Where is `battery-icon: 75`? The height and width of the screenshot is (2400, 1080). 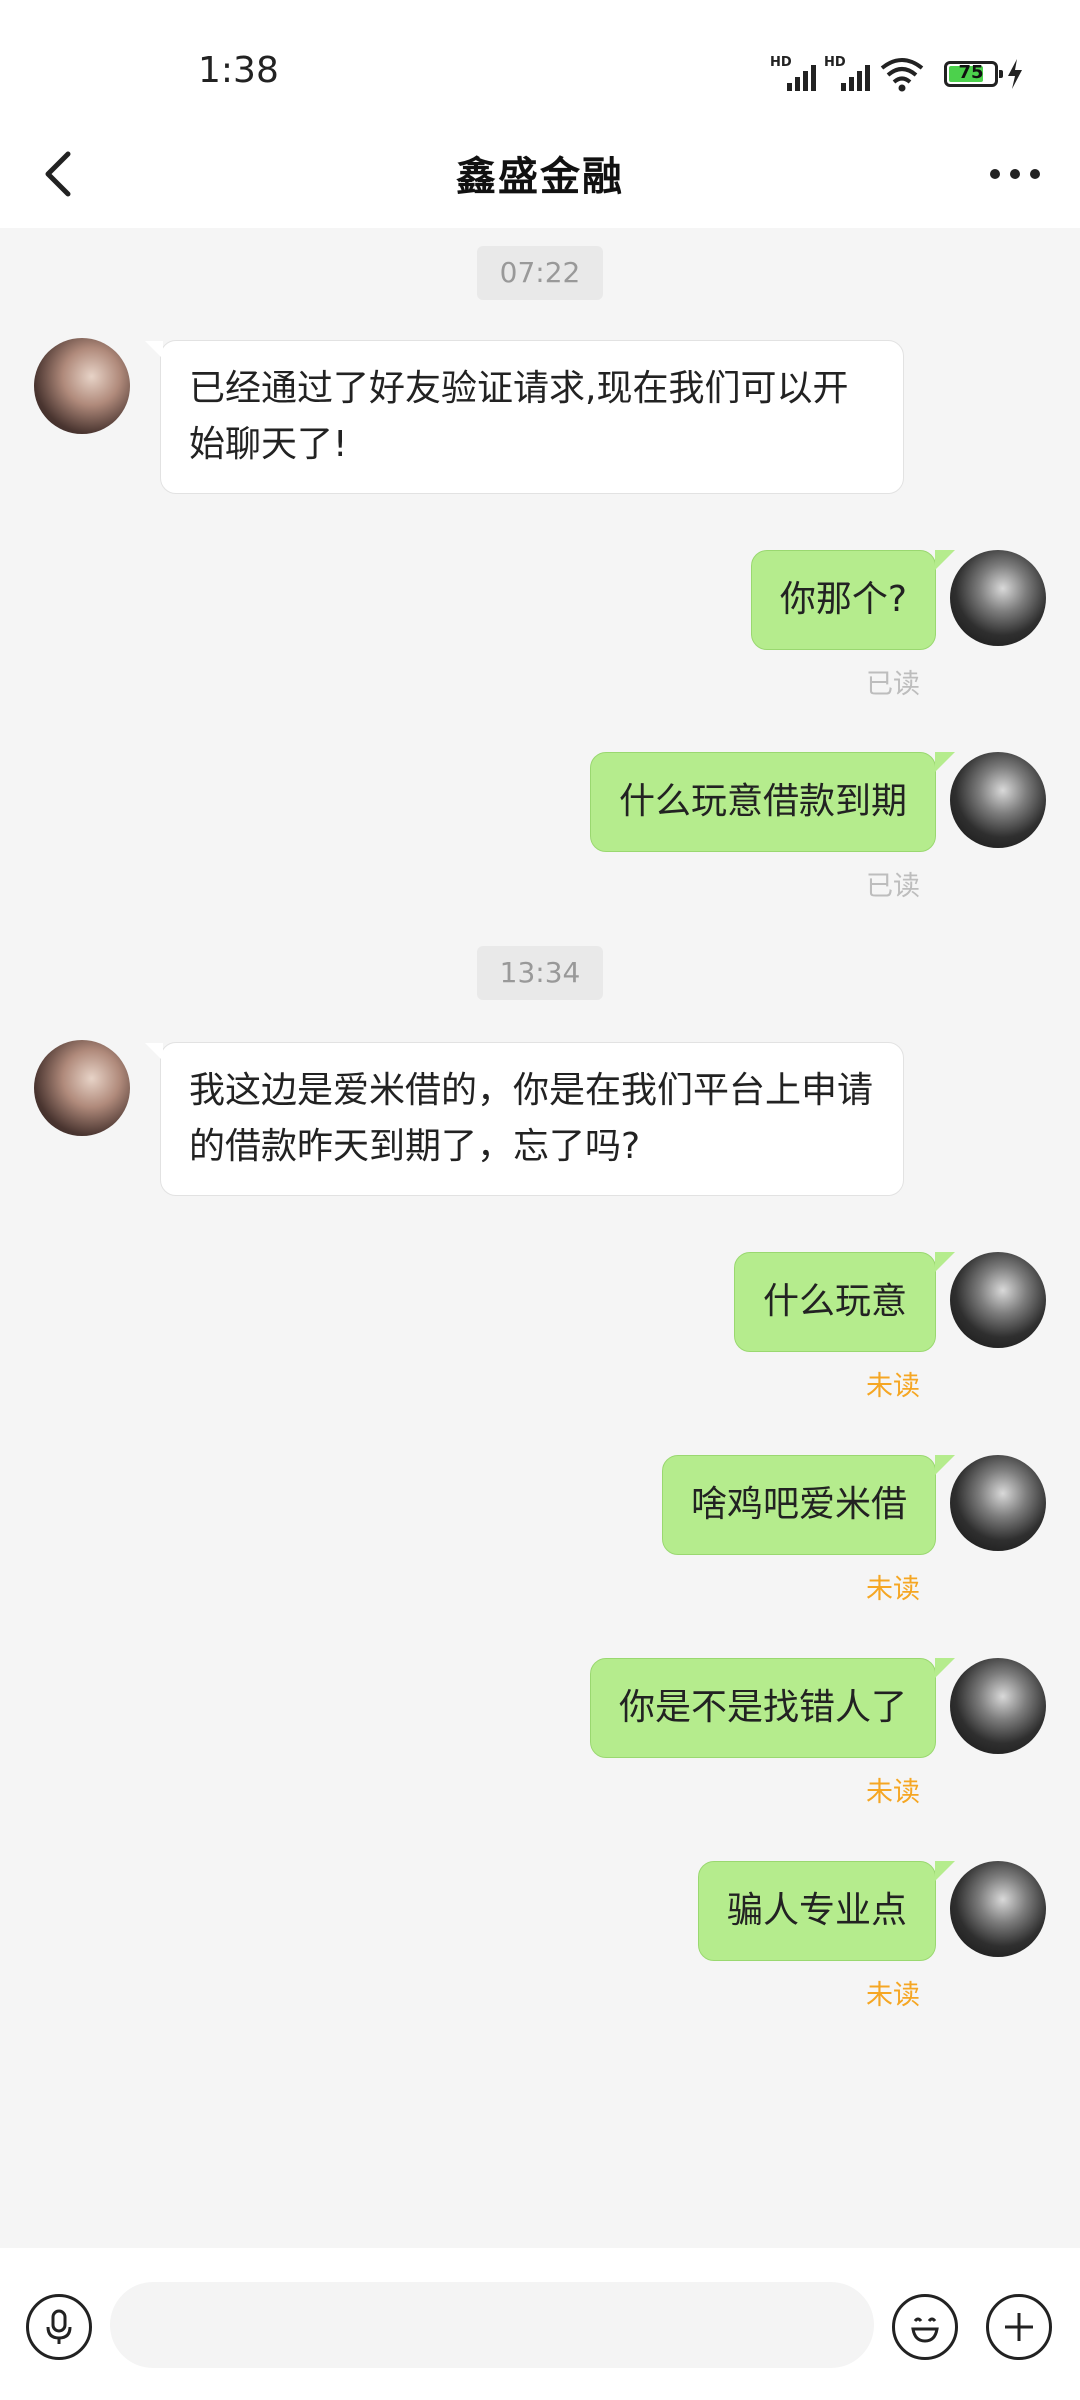 battery-icon: 75 is located at coordinates (973, 74).